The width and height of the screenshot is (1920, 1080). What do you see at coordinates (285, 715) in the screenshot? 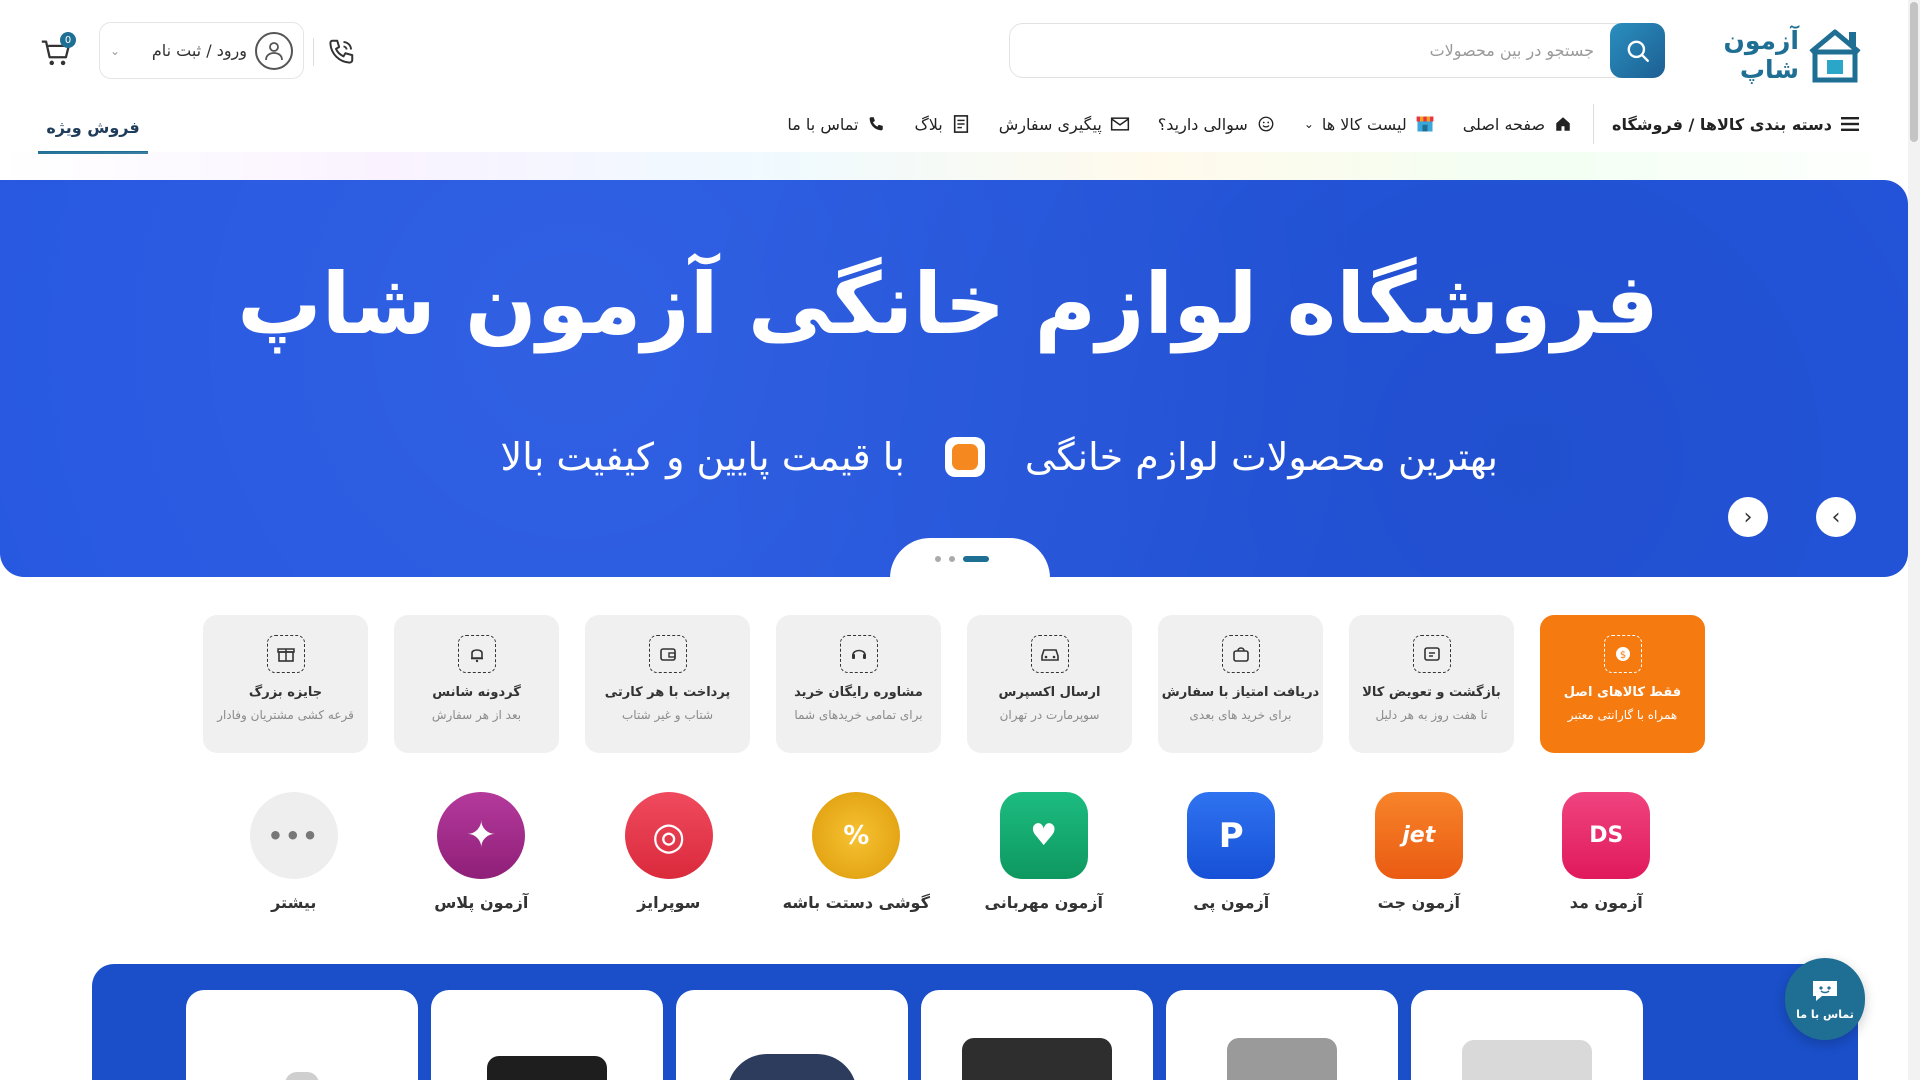
I see `feature-subtitle: قرعه کشی مشتریان وفادار` at bounding box center [285, 715].